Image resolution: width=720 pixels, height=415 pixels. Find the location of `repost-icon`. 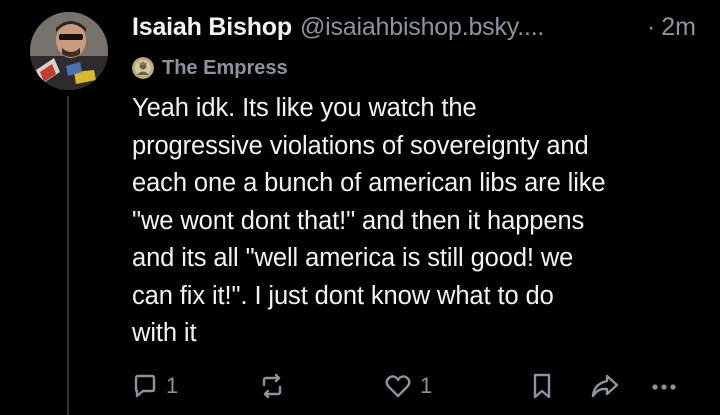

repost-icon is located at coordinates (272, 386).